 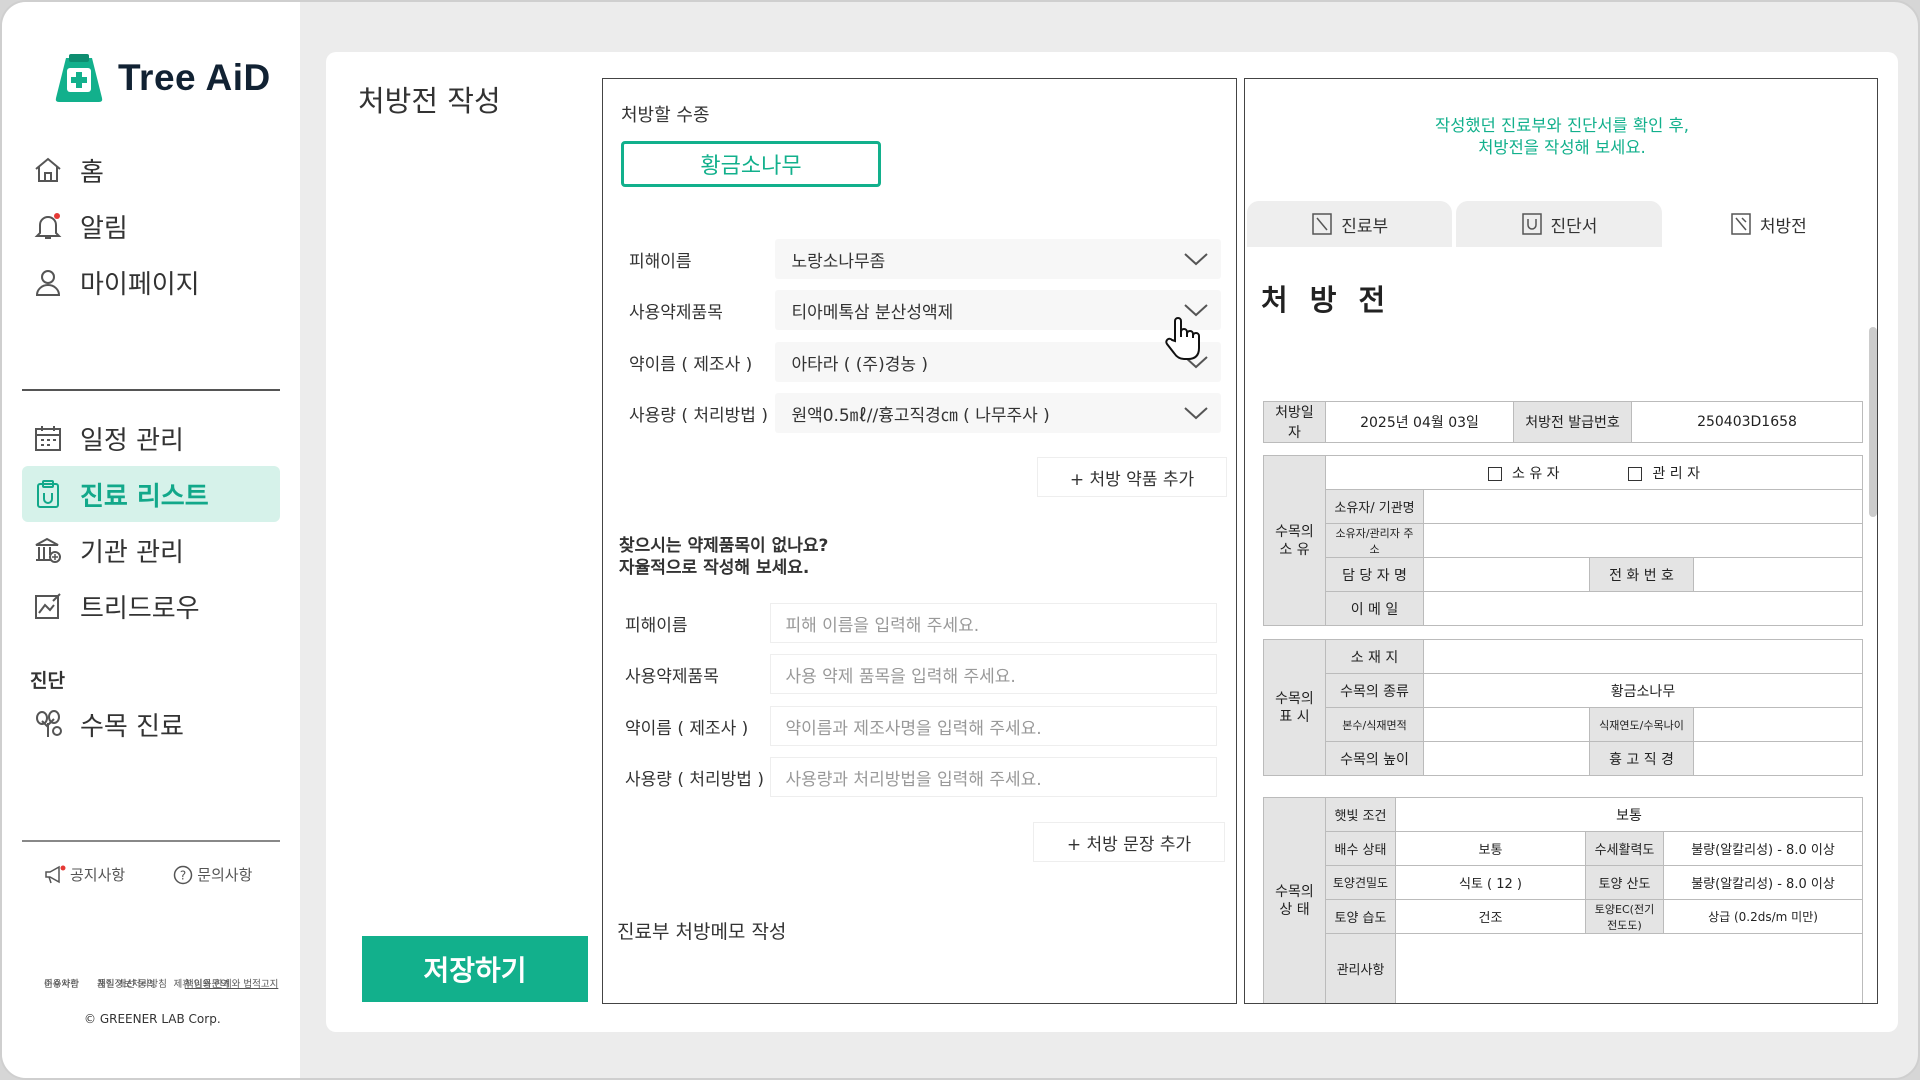 I want to click on damage-input-label: 피해이름, so click(x=656, y=625).